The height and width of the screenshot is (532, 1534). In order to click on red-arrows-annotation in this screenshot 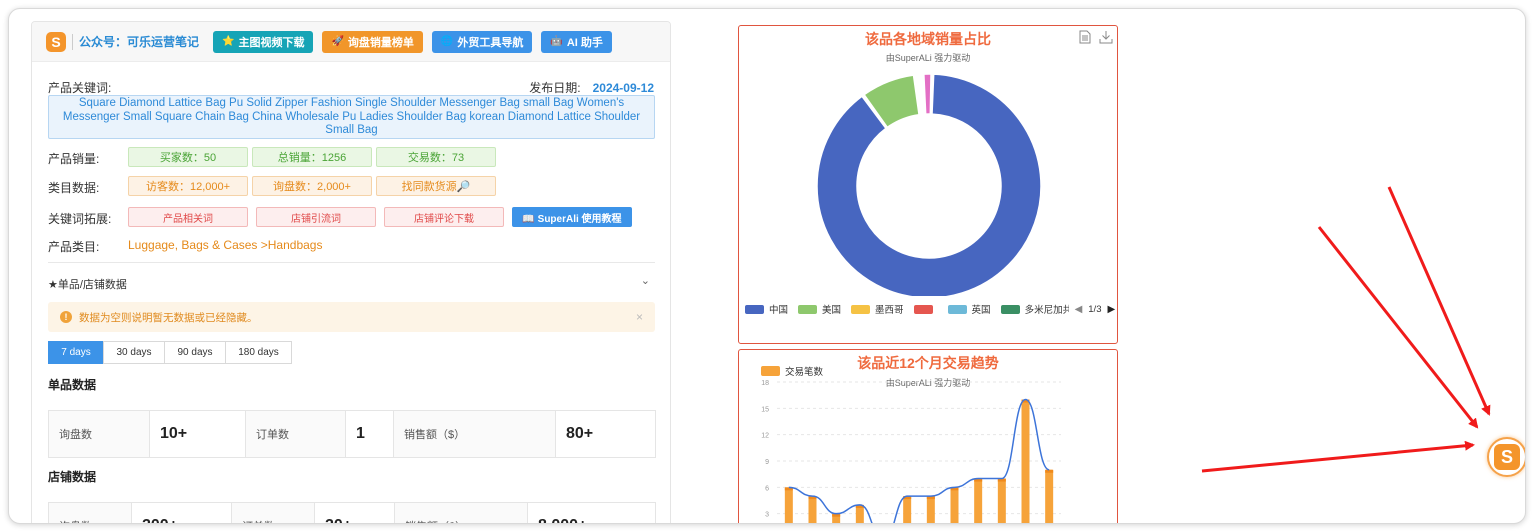, I will do `click(1346, 329)`.